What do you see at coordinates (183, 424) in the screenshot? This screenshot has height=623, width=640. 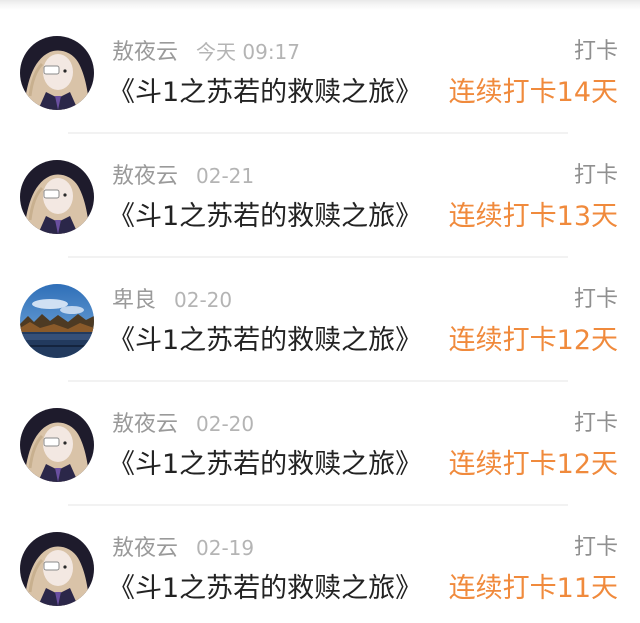 I see `username: 敖夜云 02-20` at bounding box center [183, 424].